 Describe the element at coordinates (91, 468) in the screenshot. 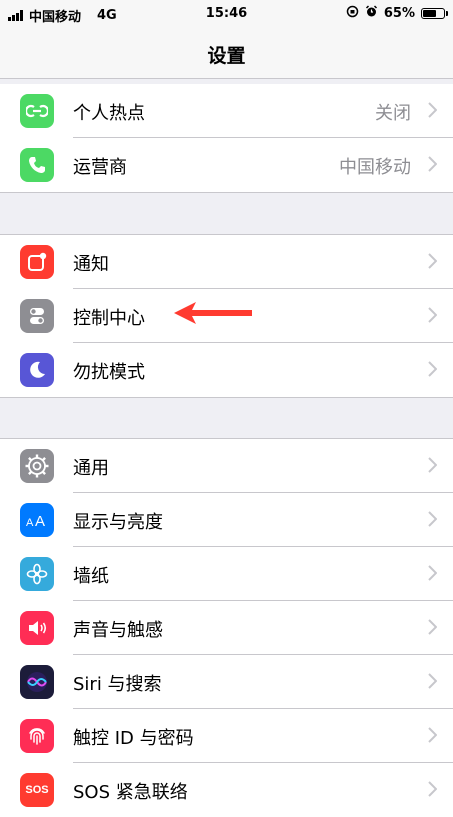

I see `settings-row-label: 通用` at that location.